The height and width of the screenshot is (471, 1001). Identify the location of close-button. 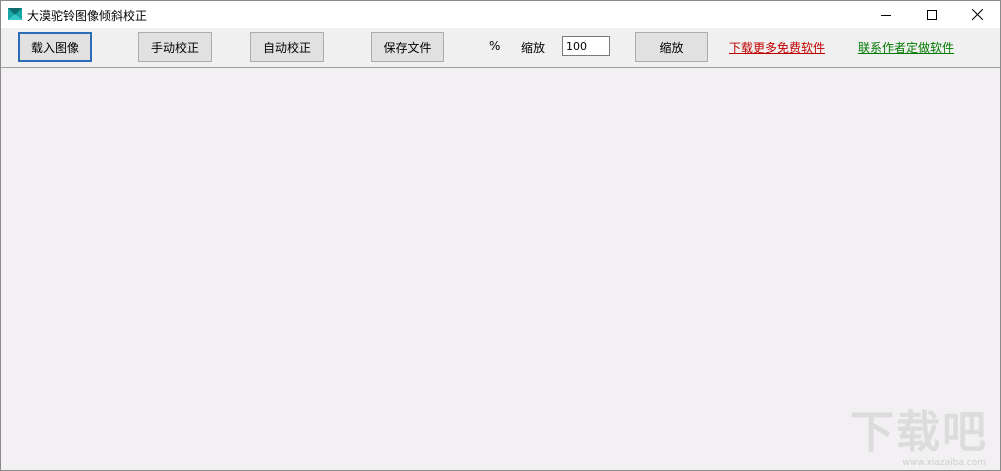
(977, 14).